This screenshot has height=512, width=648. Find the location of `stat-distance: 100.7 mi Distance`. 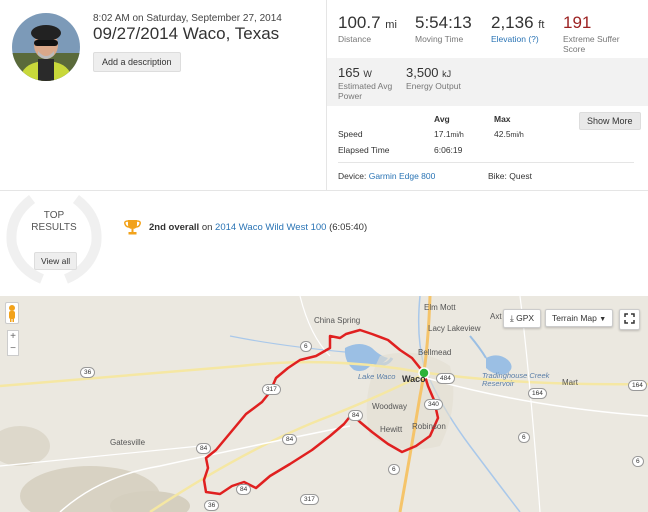

stat-distance: 100.7 mi Distance is located at coordinates (367, 28).